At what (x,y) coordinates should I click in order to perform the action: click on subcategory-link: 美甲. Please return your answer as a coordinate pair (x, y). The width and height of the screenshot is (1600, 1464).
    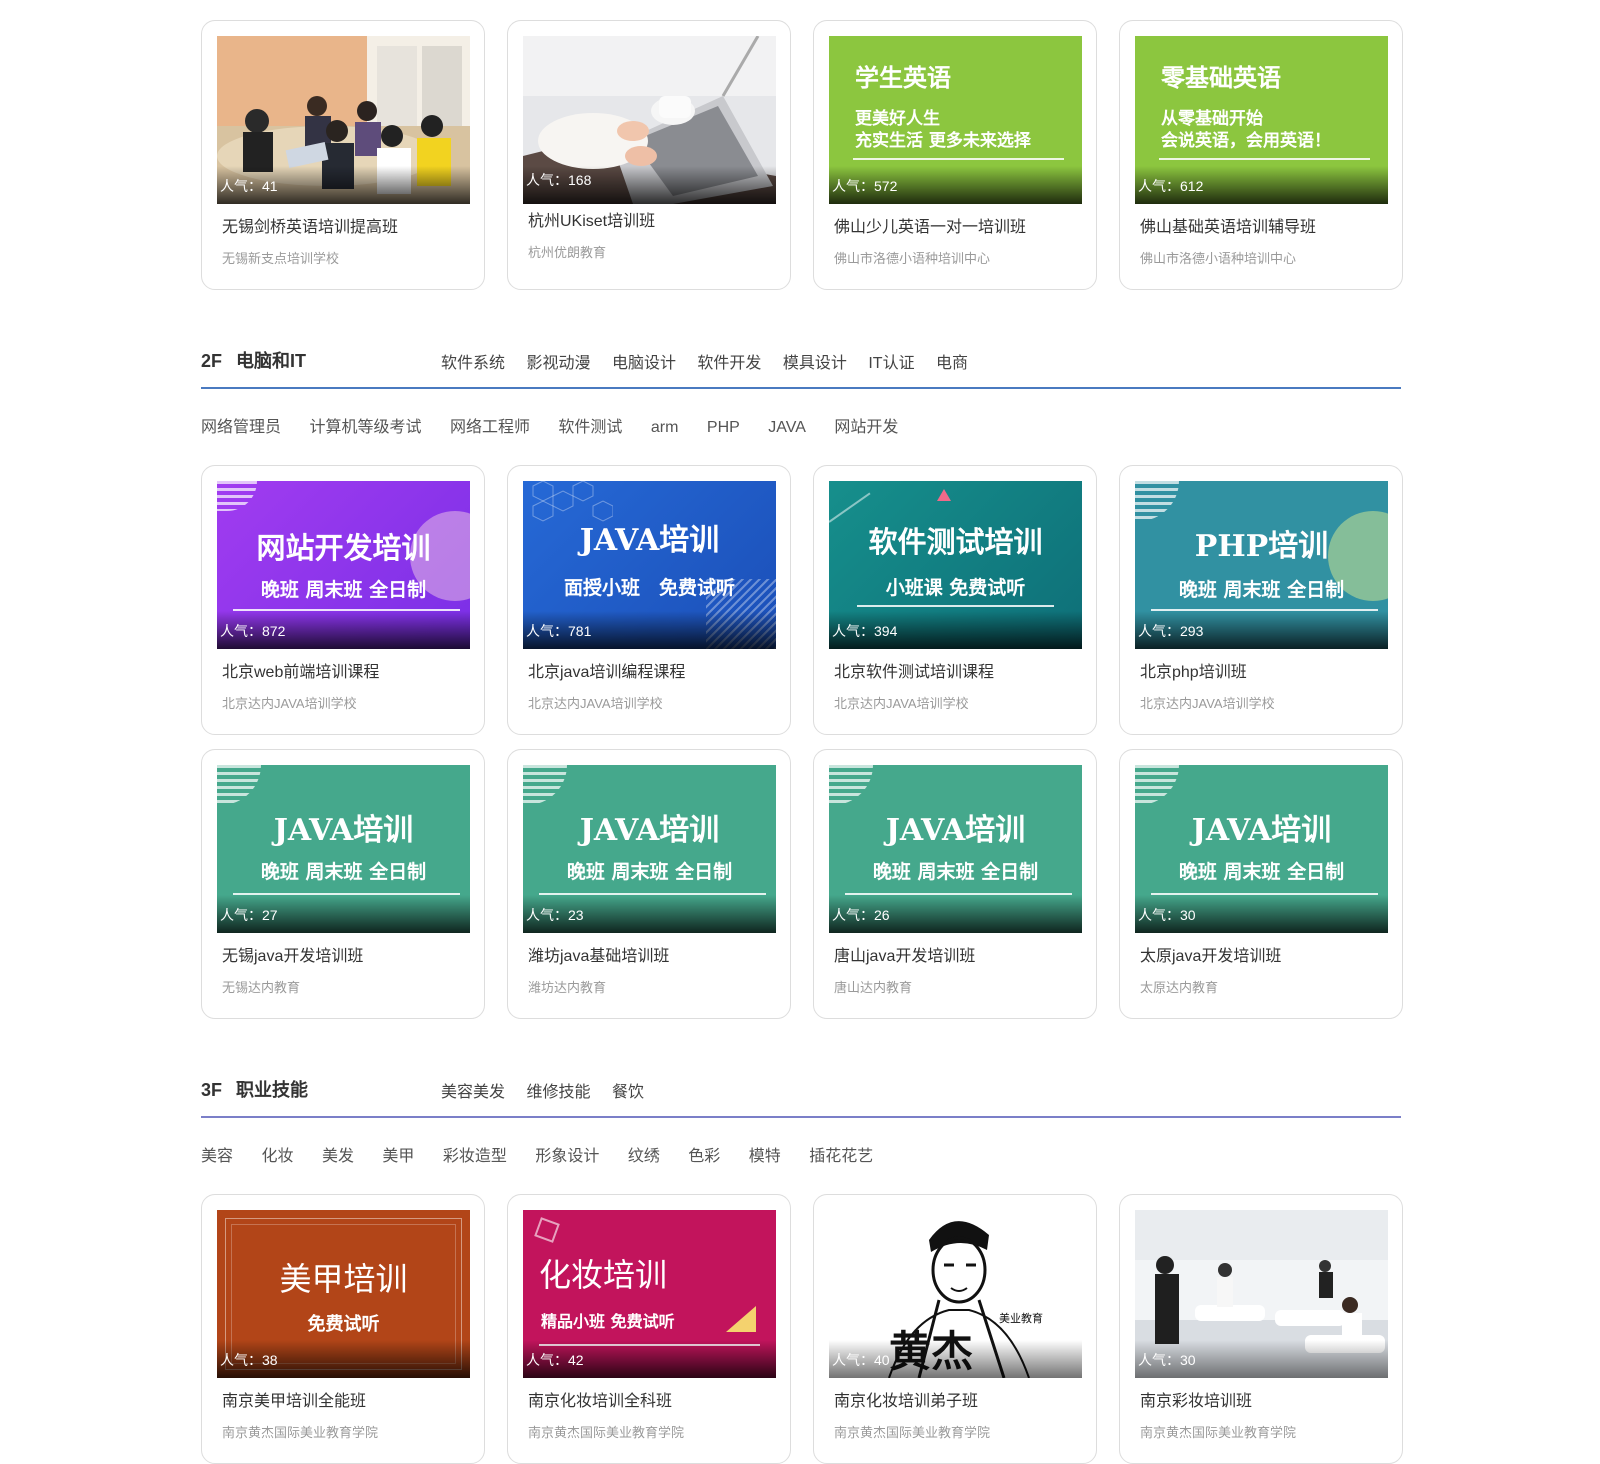
    Looking at the image, I should click on (398, 1156).